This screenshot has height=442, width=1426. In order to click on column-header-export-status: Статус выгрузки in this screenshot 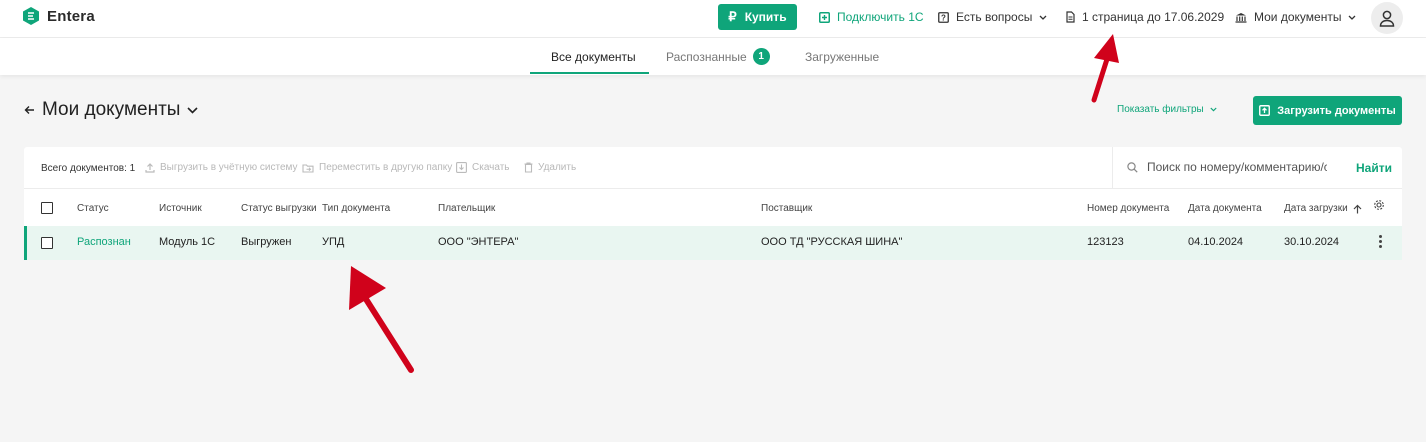, I will do `click(279, 208)`.